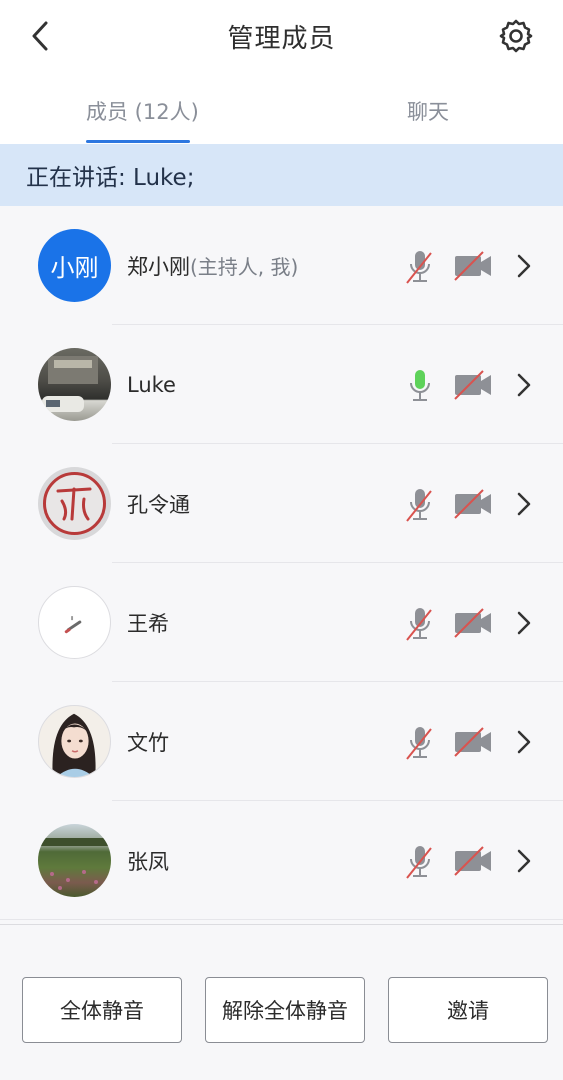 The image size is (563, 1080). I want to click on active-tab-indicator, so click(138, 141).